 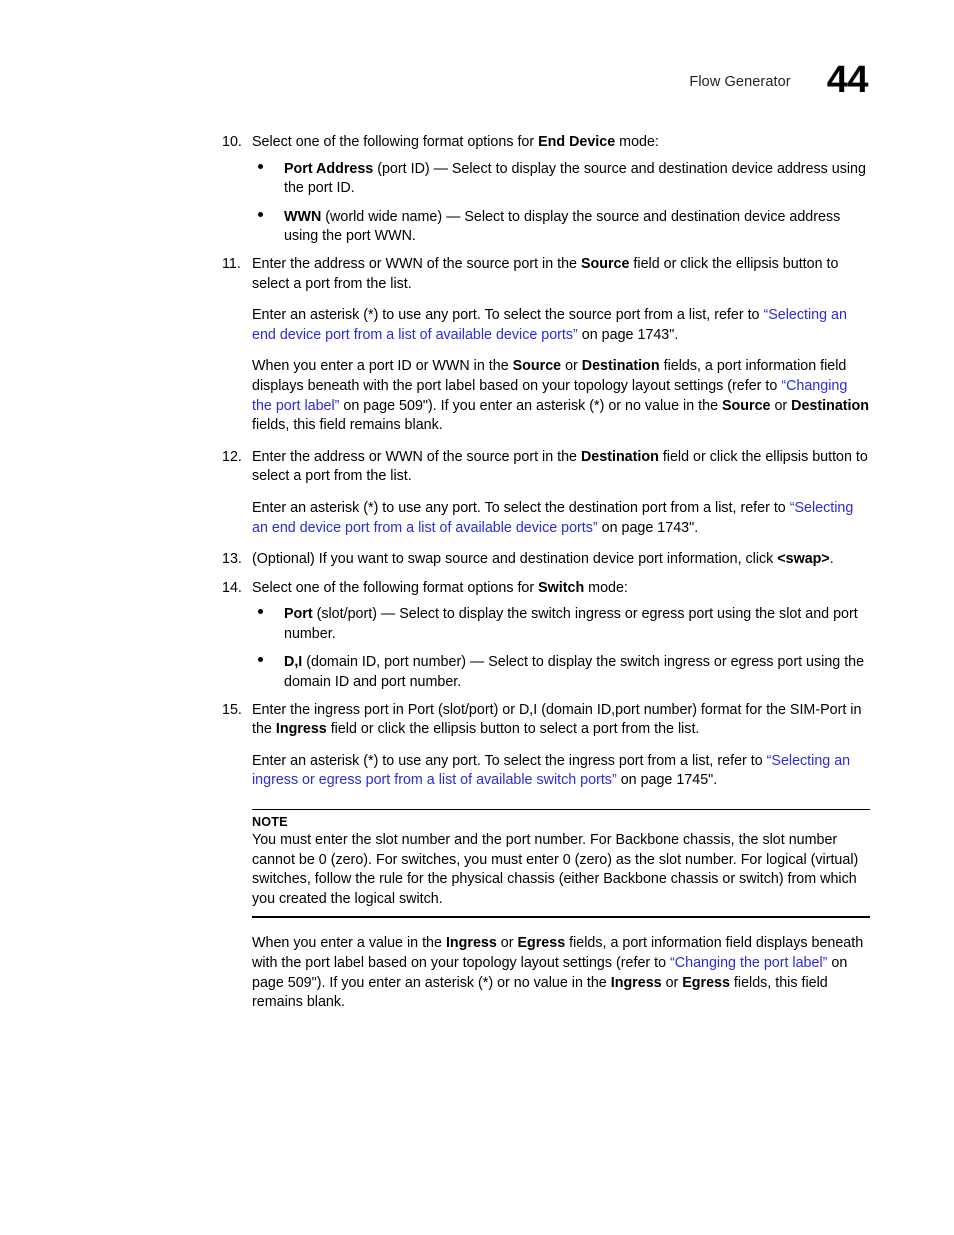 What do you see at coordinates (232, 559) in the screenshot?
I see `step-number: 13.` at bounding box center [232, 559].